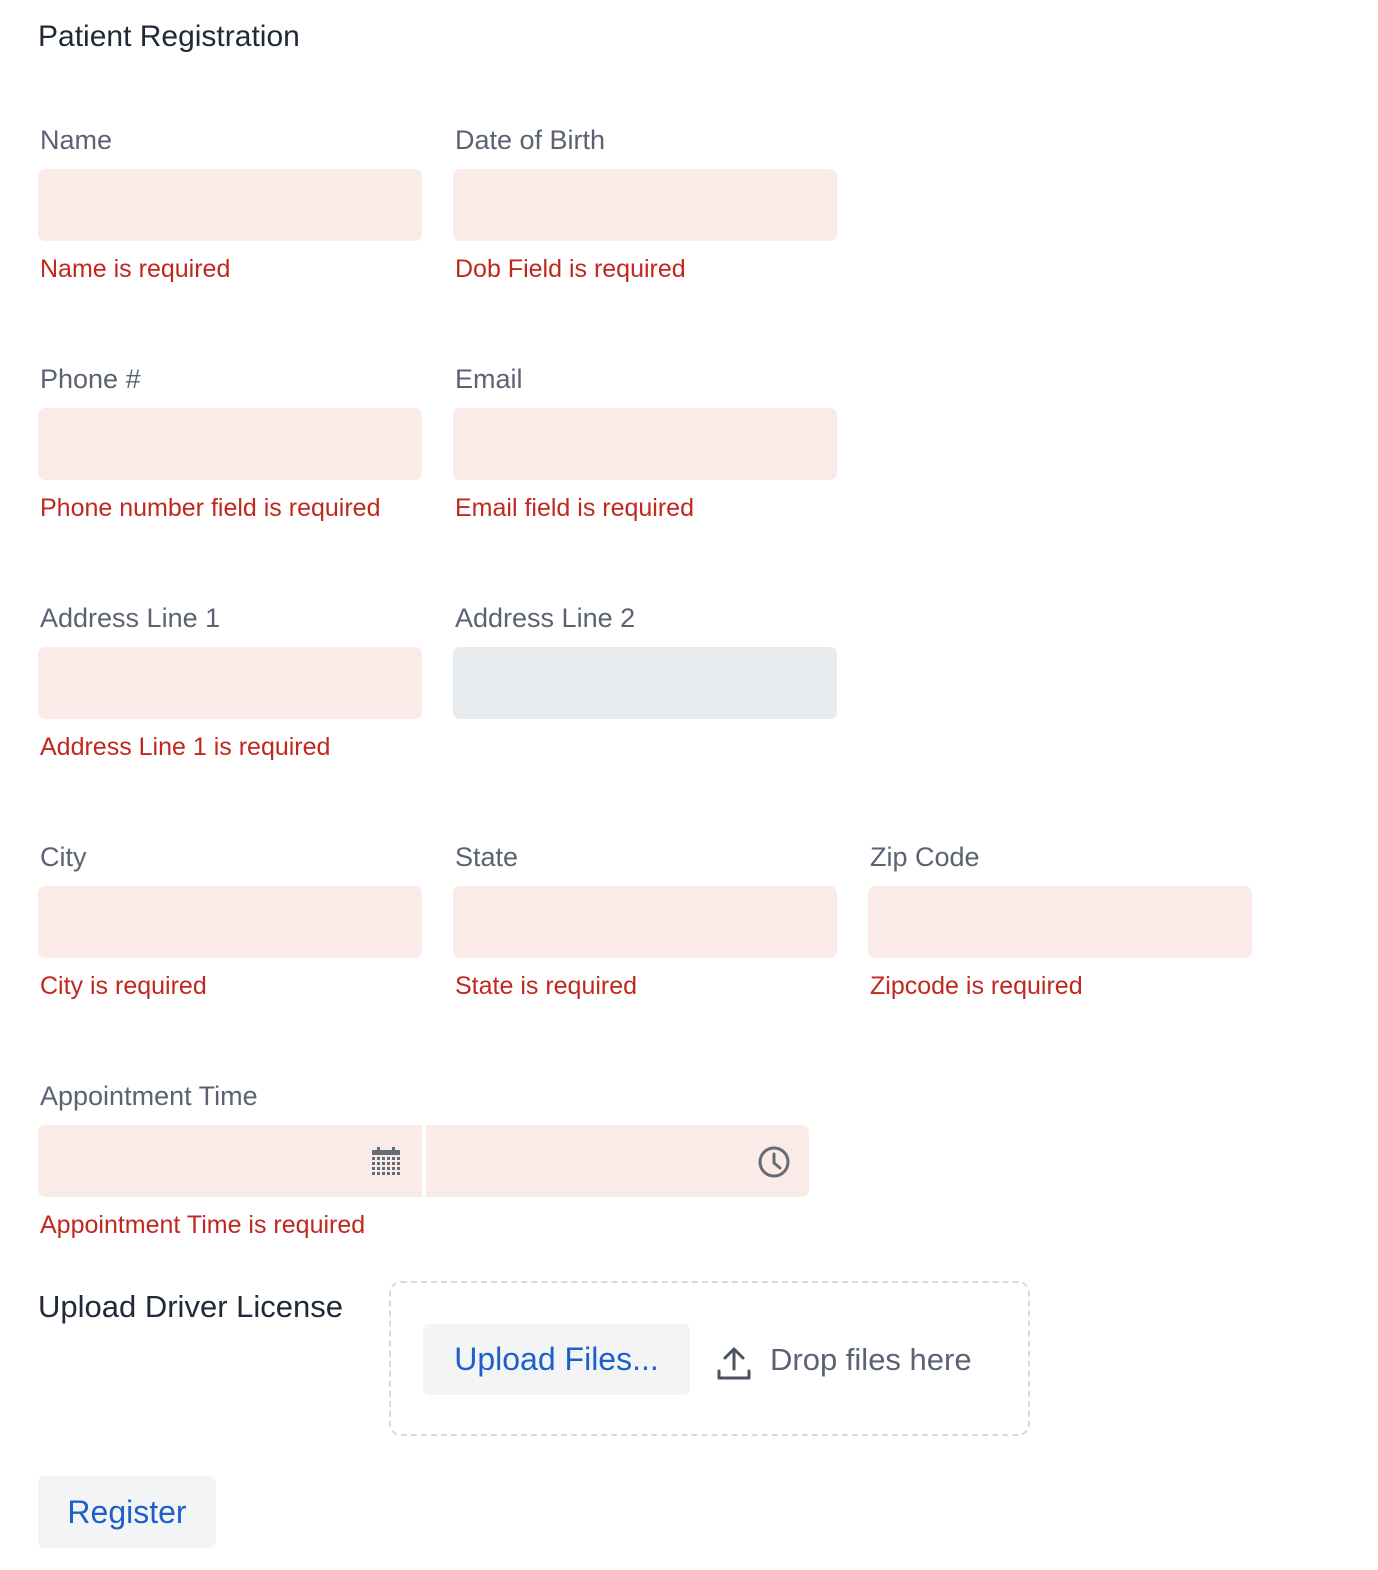 Image resolution: width=1378 pixels, height=1570 pixels. I want to click on calendar-icon, so click(386, 1161).